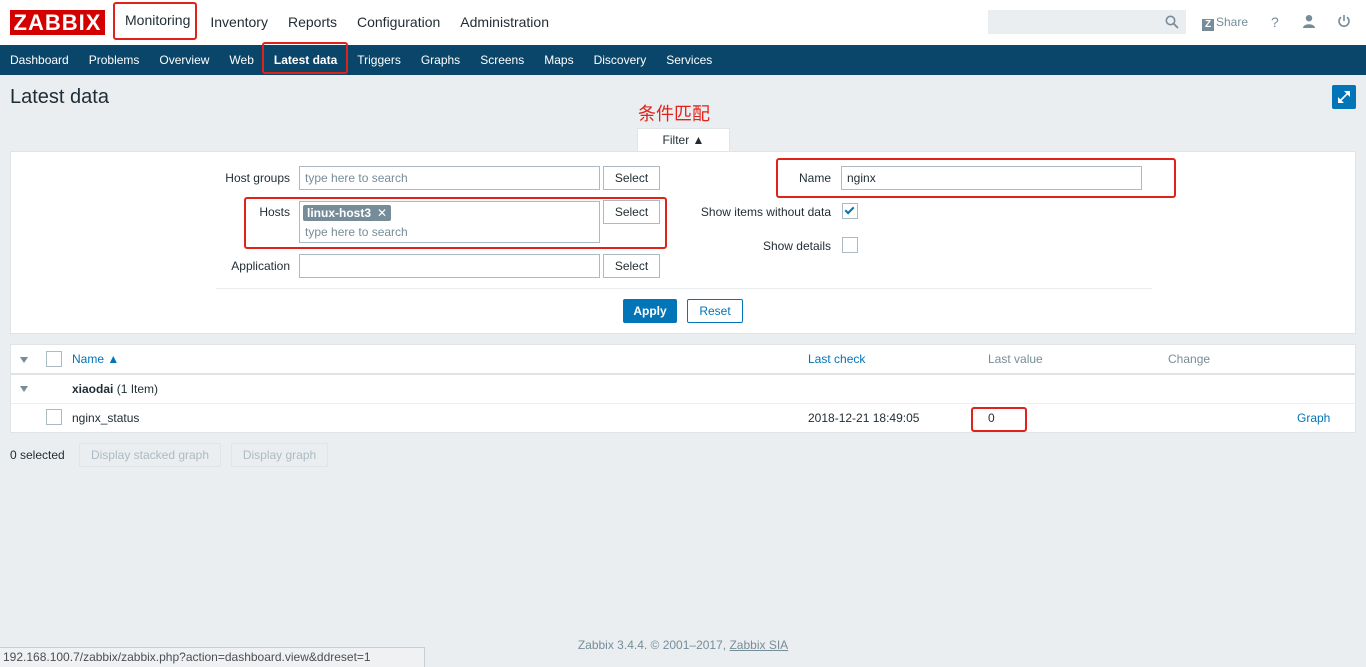 Image resolution: width=1366 pixels, height=667 pixels. What do you see at coordinates (24, 389) in the screenshot?
I see `collapse-group-icon` at bounding box center [24, 389].